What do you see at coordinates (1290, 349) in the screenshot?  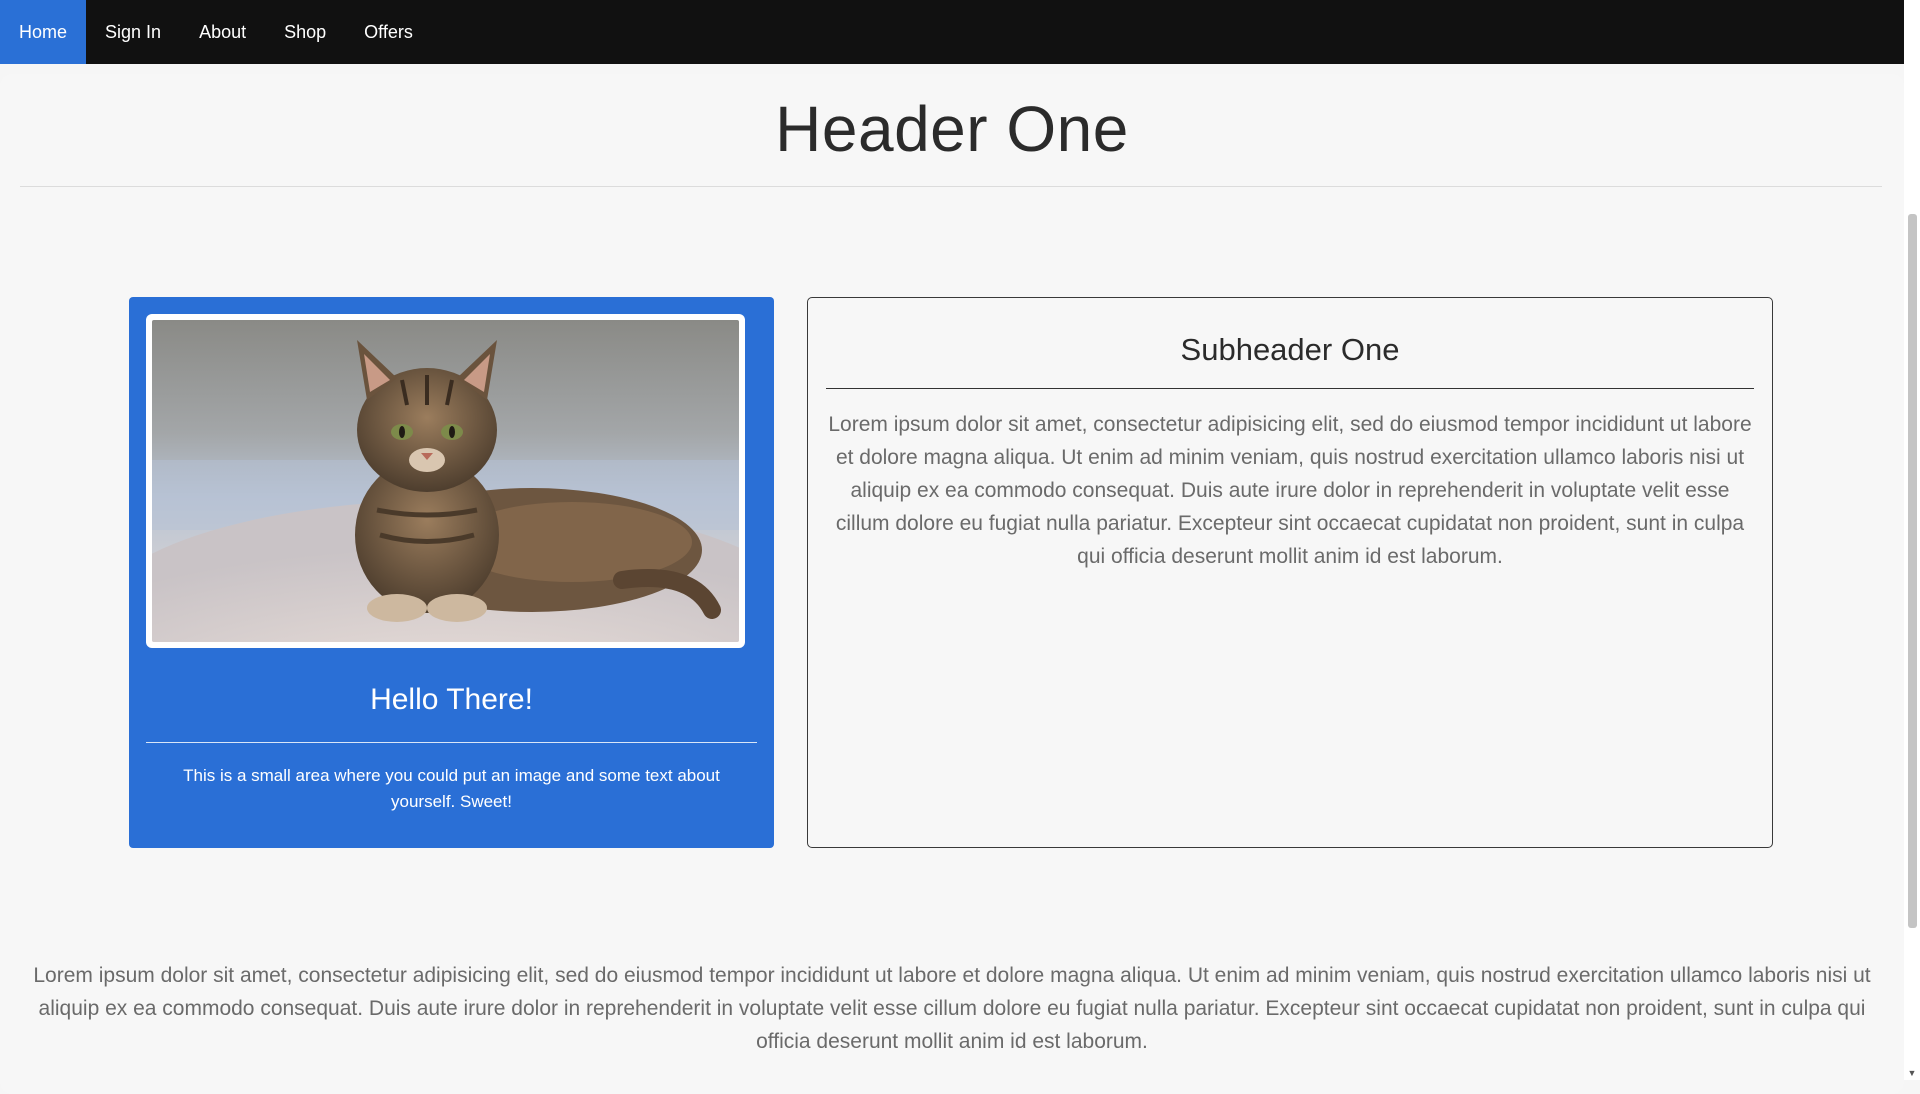 I see `content-card-heading: Subheader One` at bounding box center [1290, 349].